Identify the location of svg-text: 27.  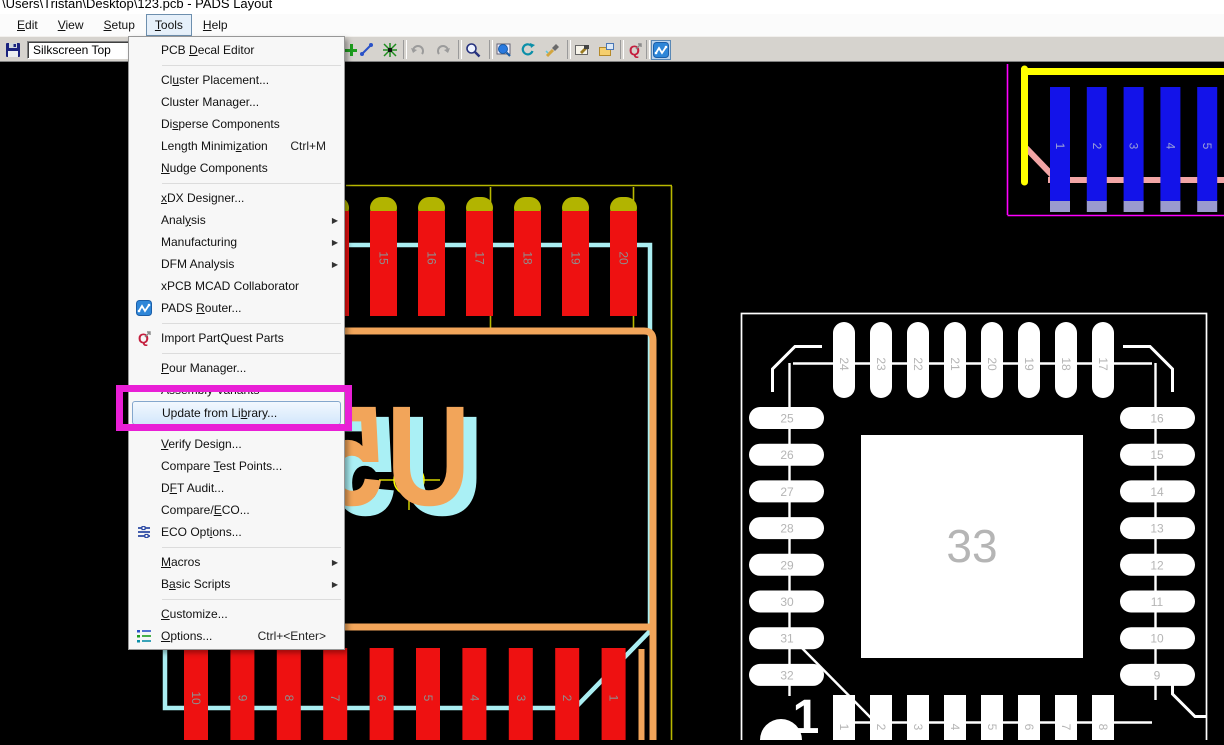
(787, 492).